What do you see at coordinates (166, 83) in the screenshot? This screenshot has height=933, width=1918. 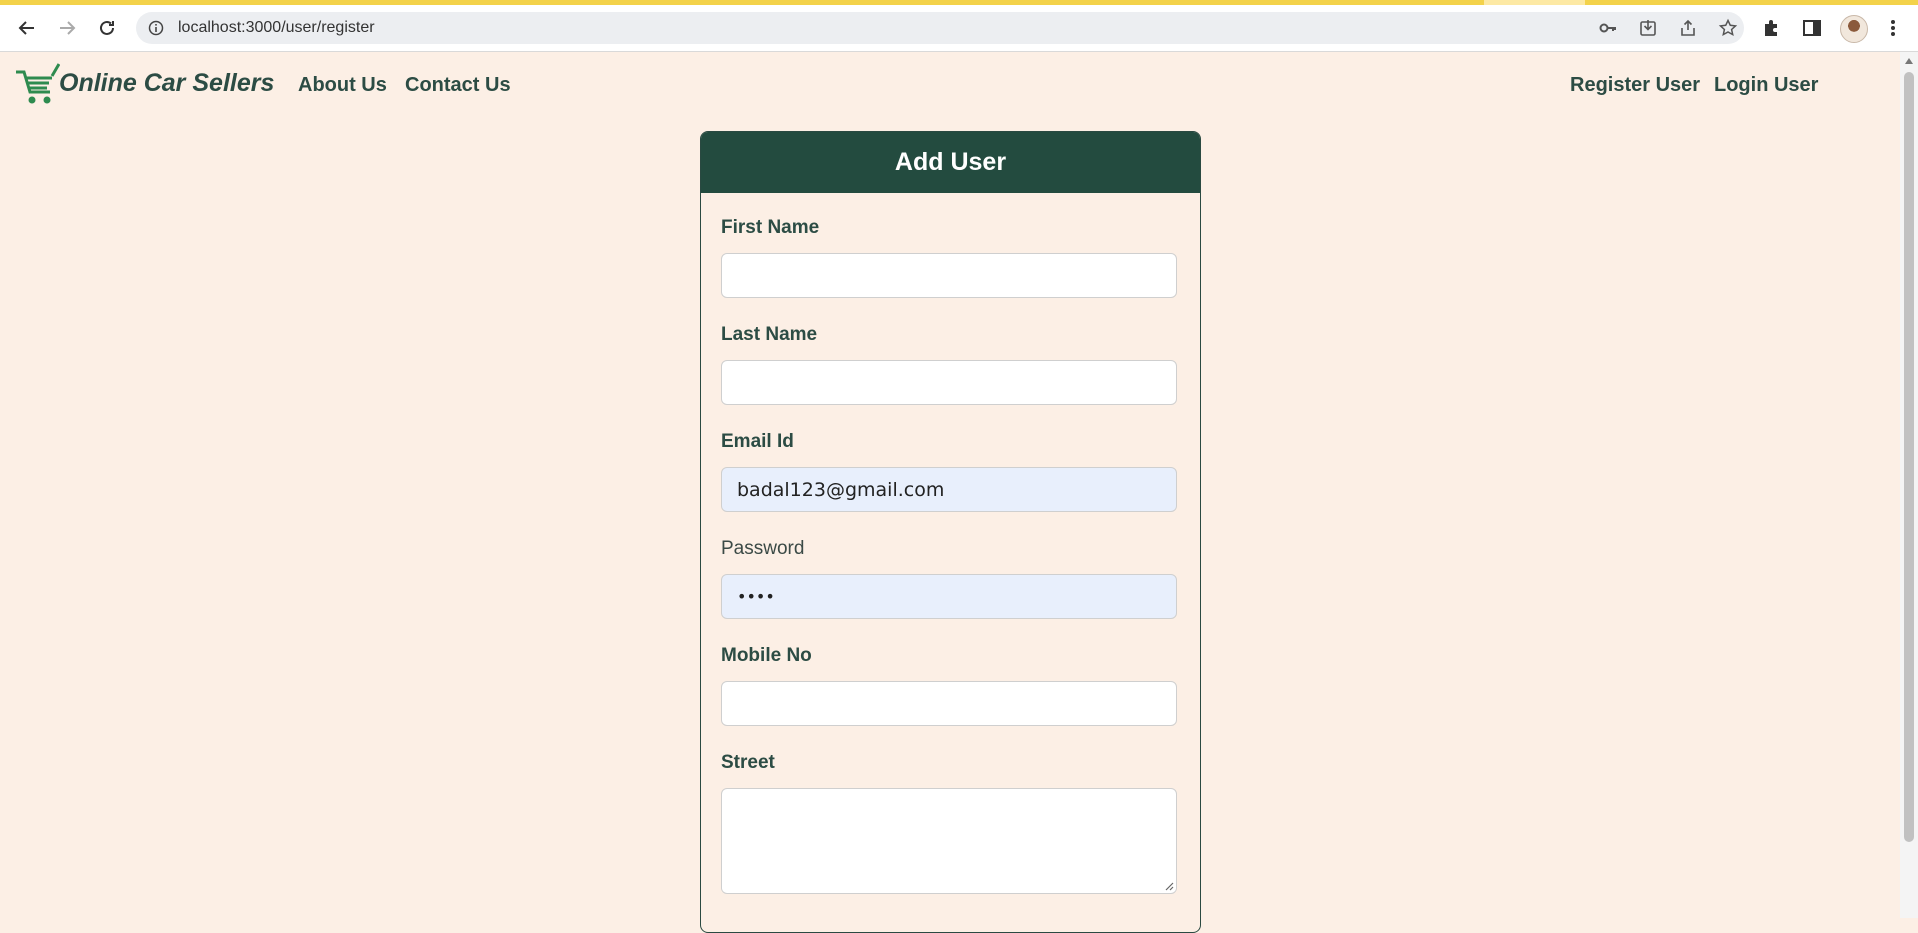 I see `brand-name: Online Car Sellers` at bounding box center [166, 83].